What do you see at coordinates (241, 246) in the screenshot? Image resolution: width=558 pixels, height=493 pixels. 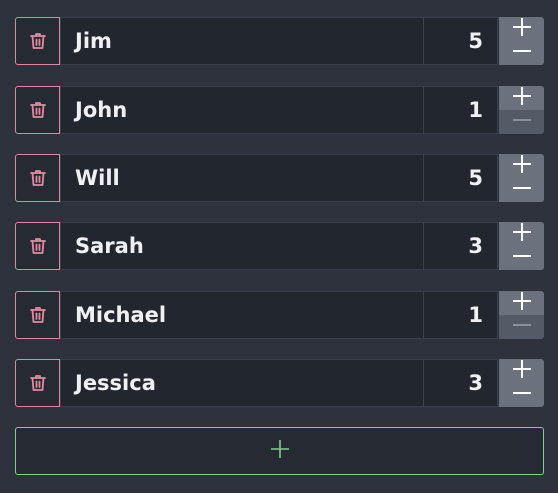 I see `name-field: Sarah` at bounding box center [241, 246].